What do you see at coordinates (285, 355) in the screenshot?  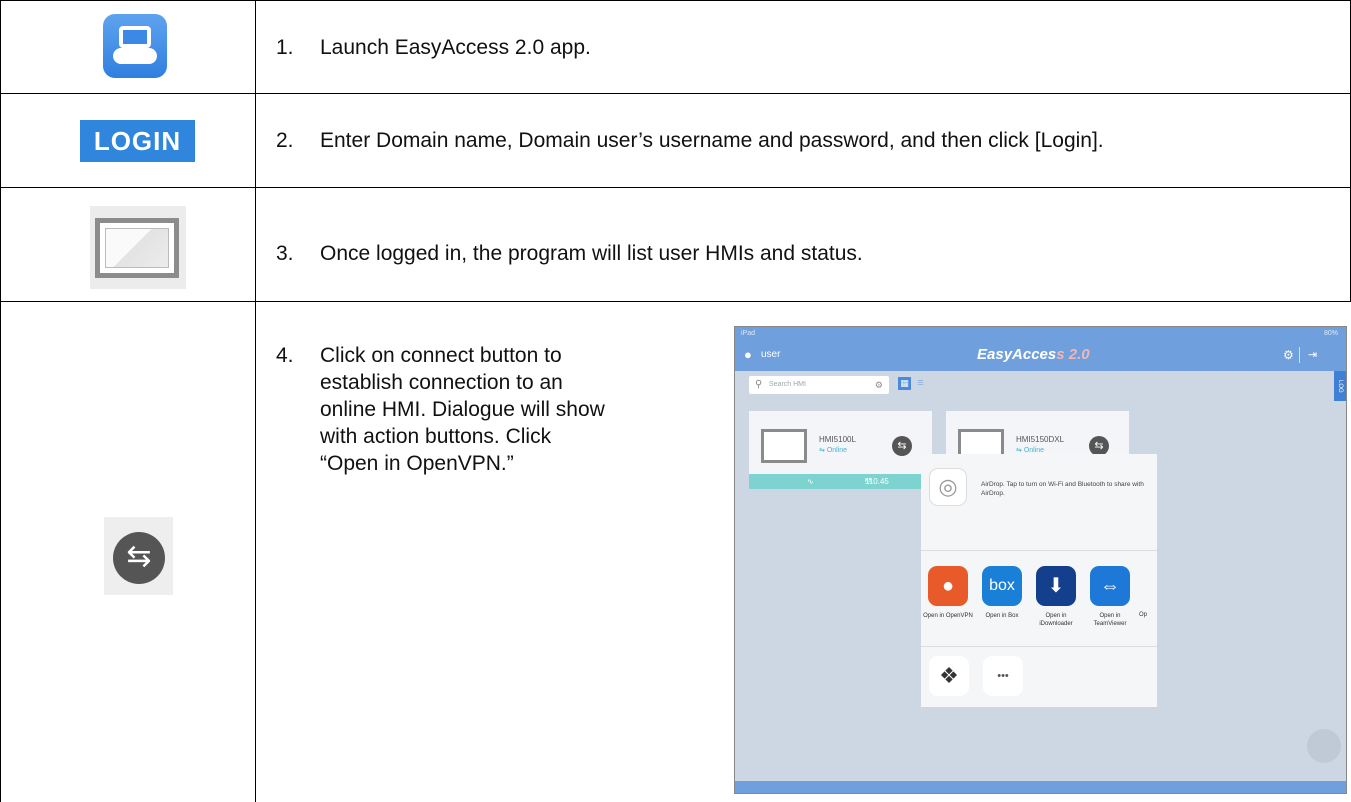 I see `step-number: 4.` at bounding box center [285, 355].